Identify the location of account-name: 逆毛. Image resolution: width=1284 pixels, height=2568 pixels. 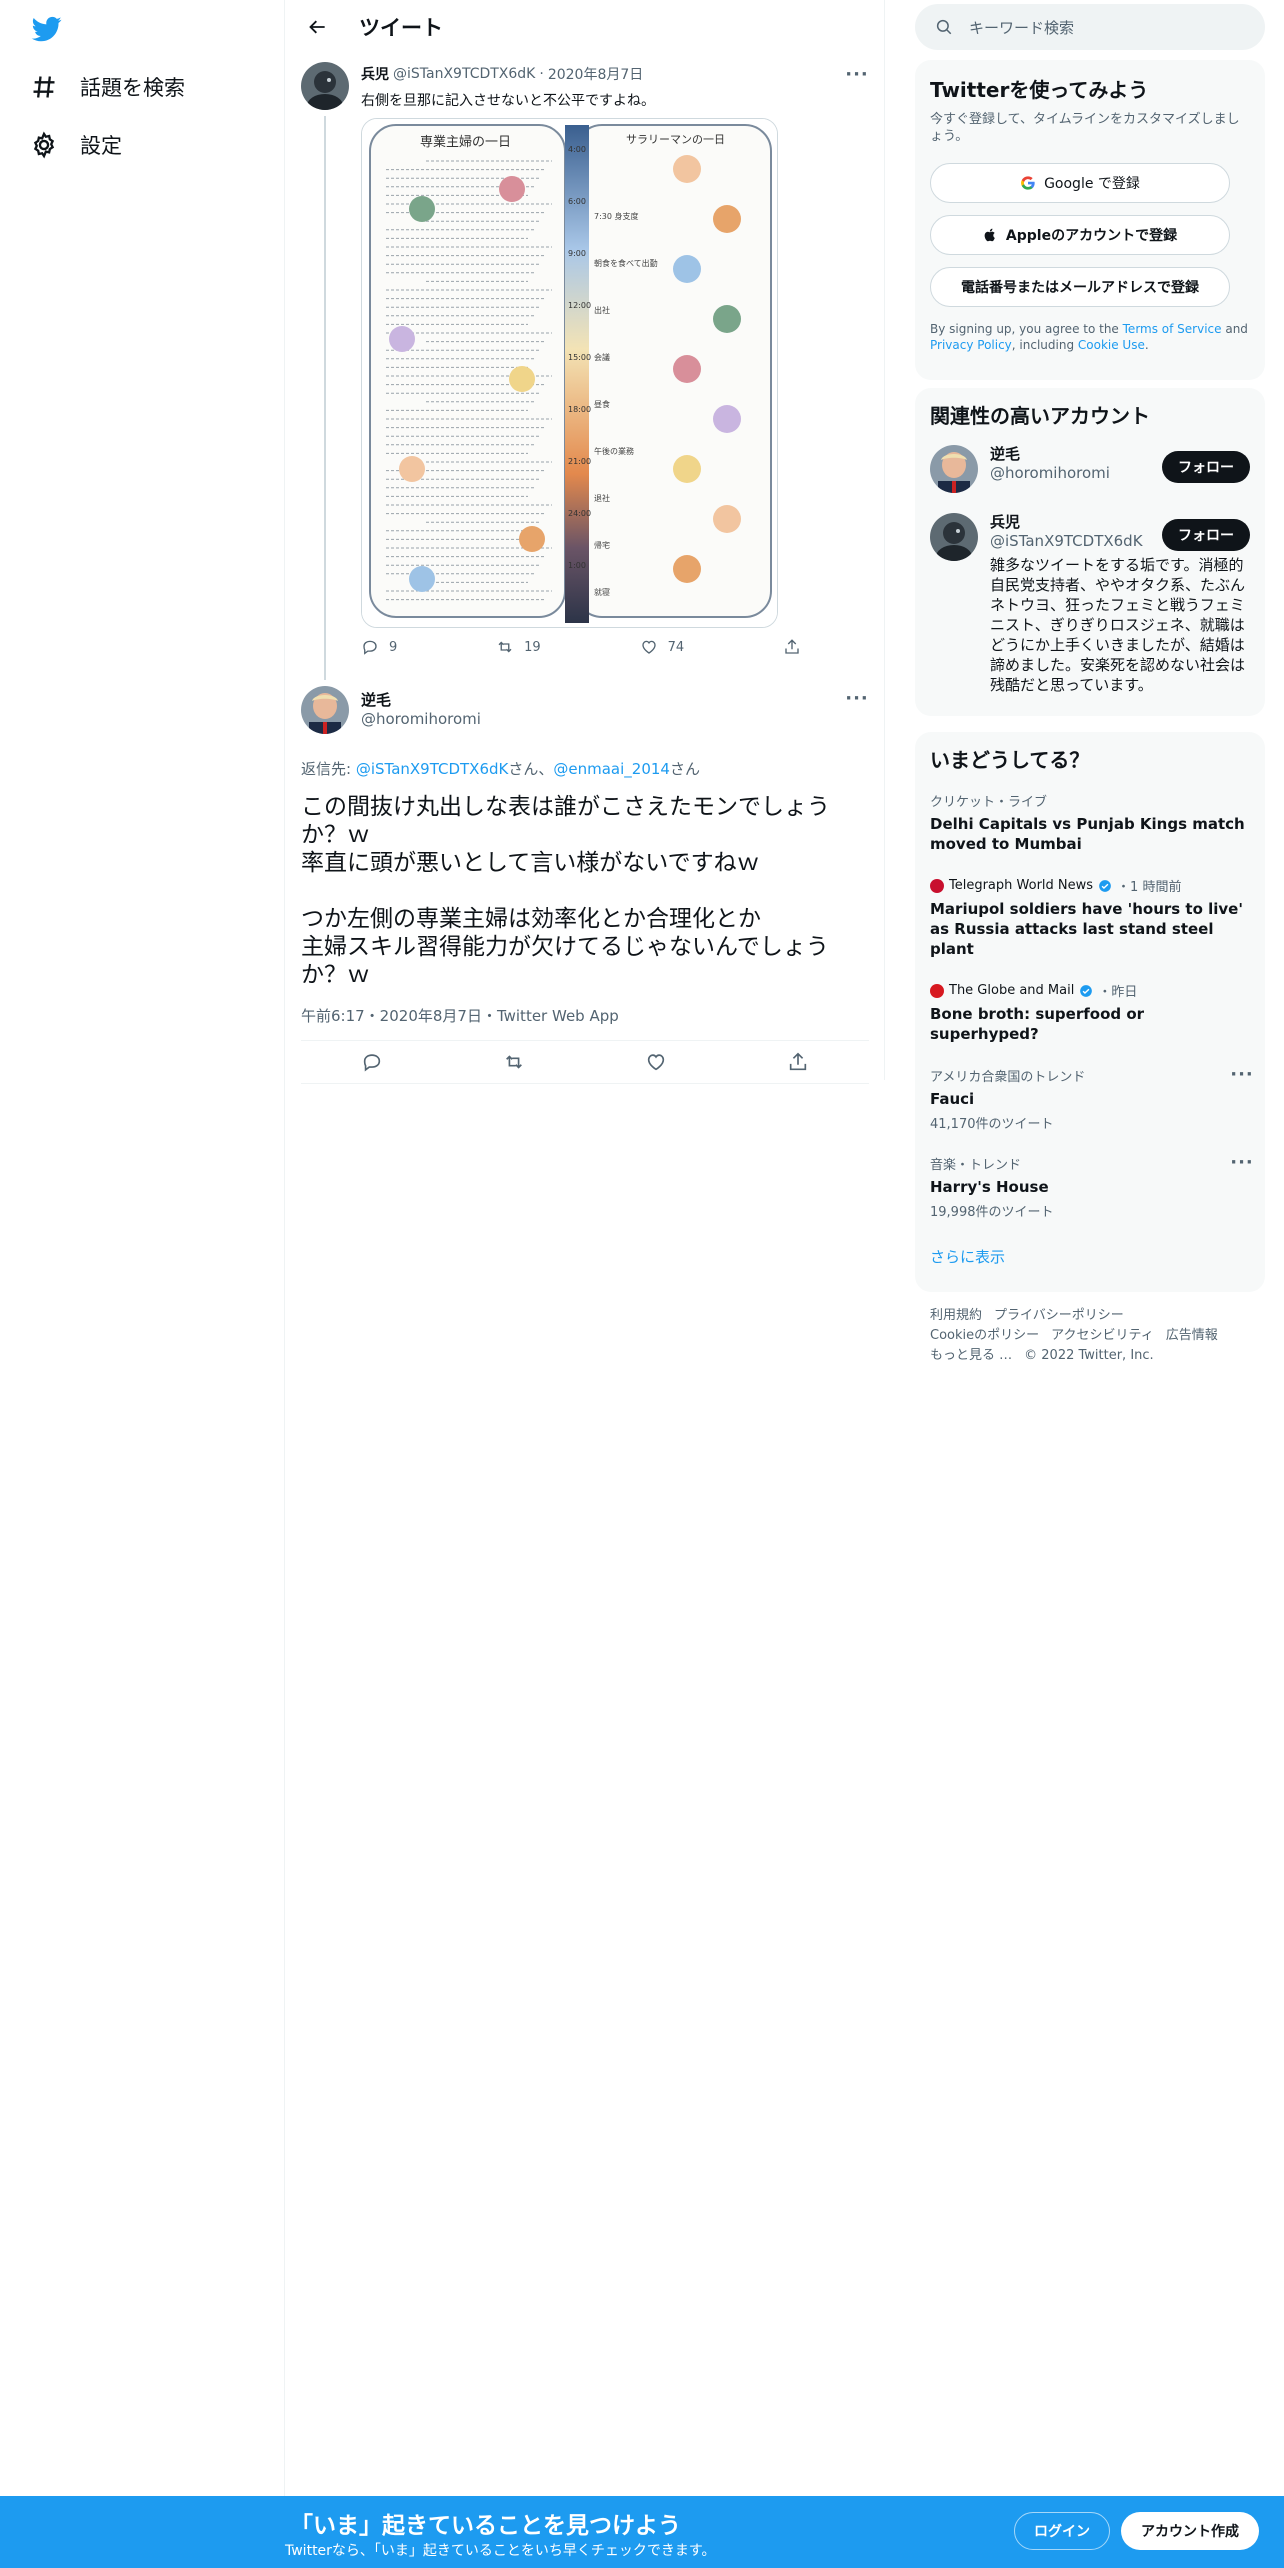
(1050, 454).